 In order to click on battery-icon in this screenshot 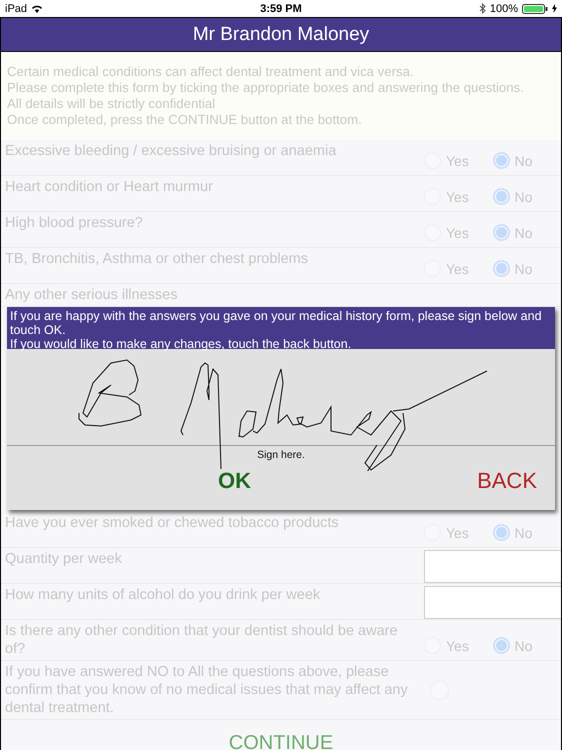, I will do `click(535, 9)`.